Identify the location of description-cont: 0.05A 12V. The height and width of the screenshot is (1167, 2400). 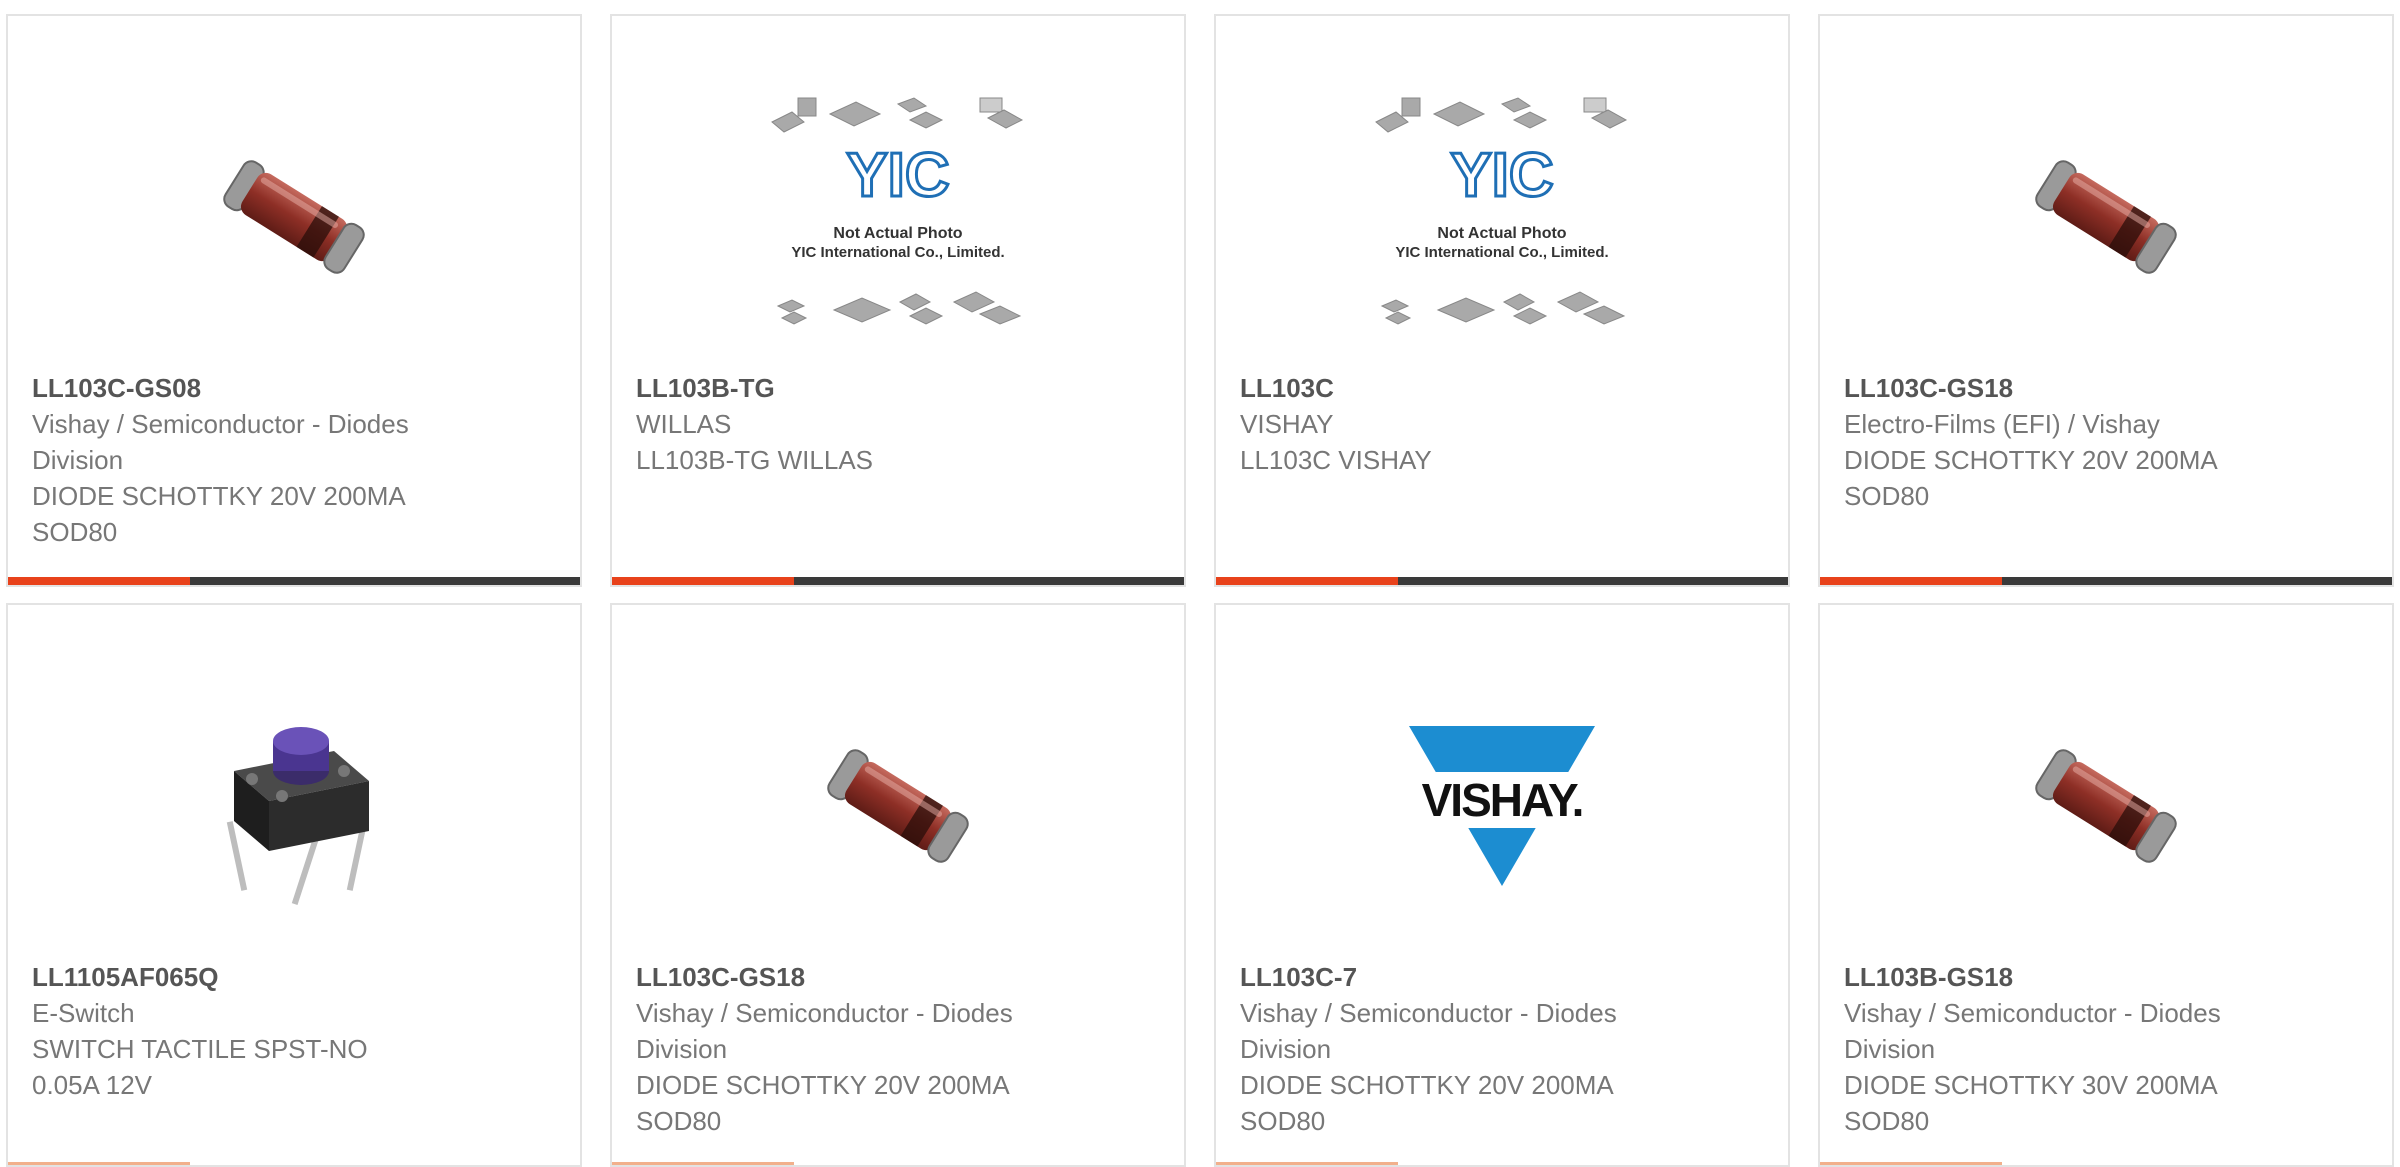
(92, 1085).